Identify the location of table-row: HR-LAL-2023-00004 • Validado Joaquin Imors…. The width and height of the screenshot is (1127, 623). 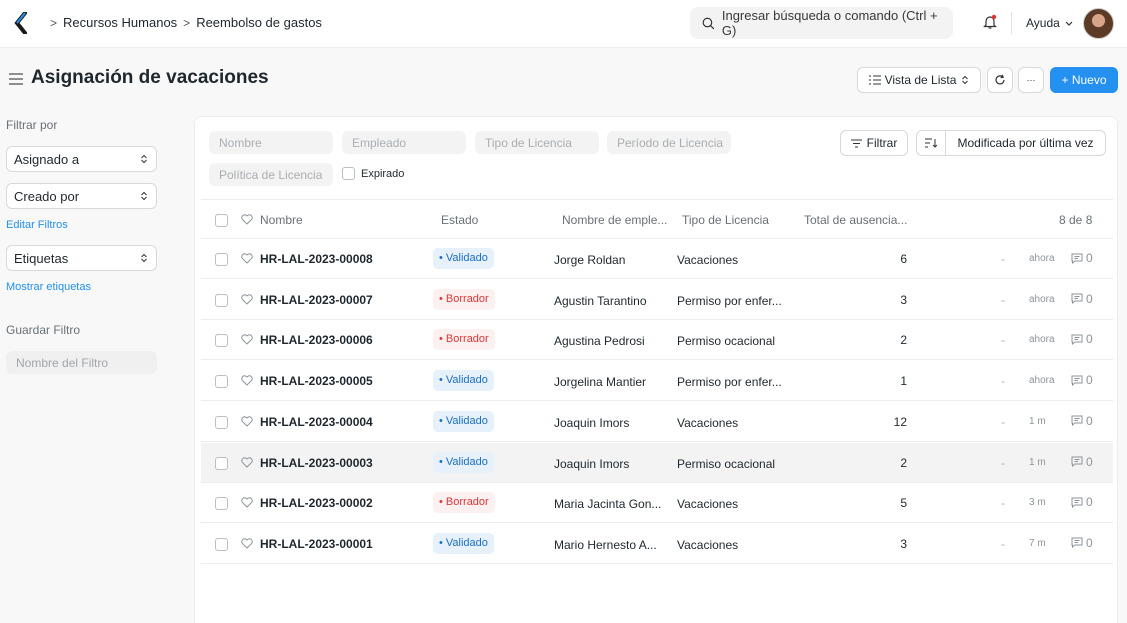
(657, 422).